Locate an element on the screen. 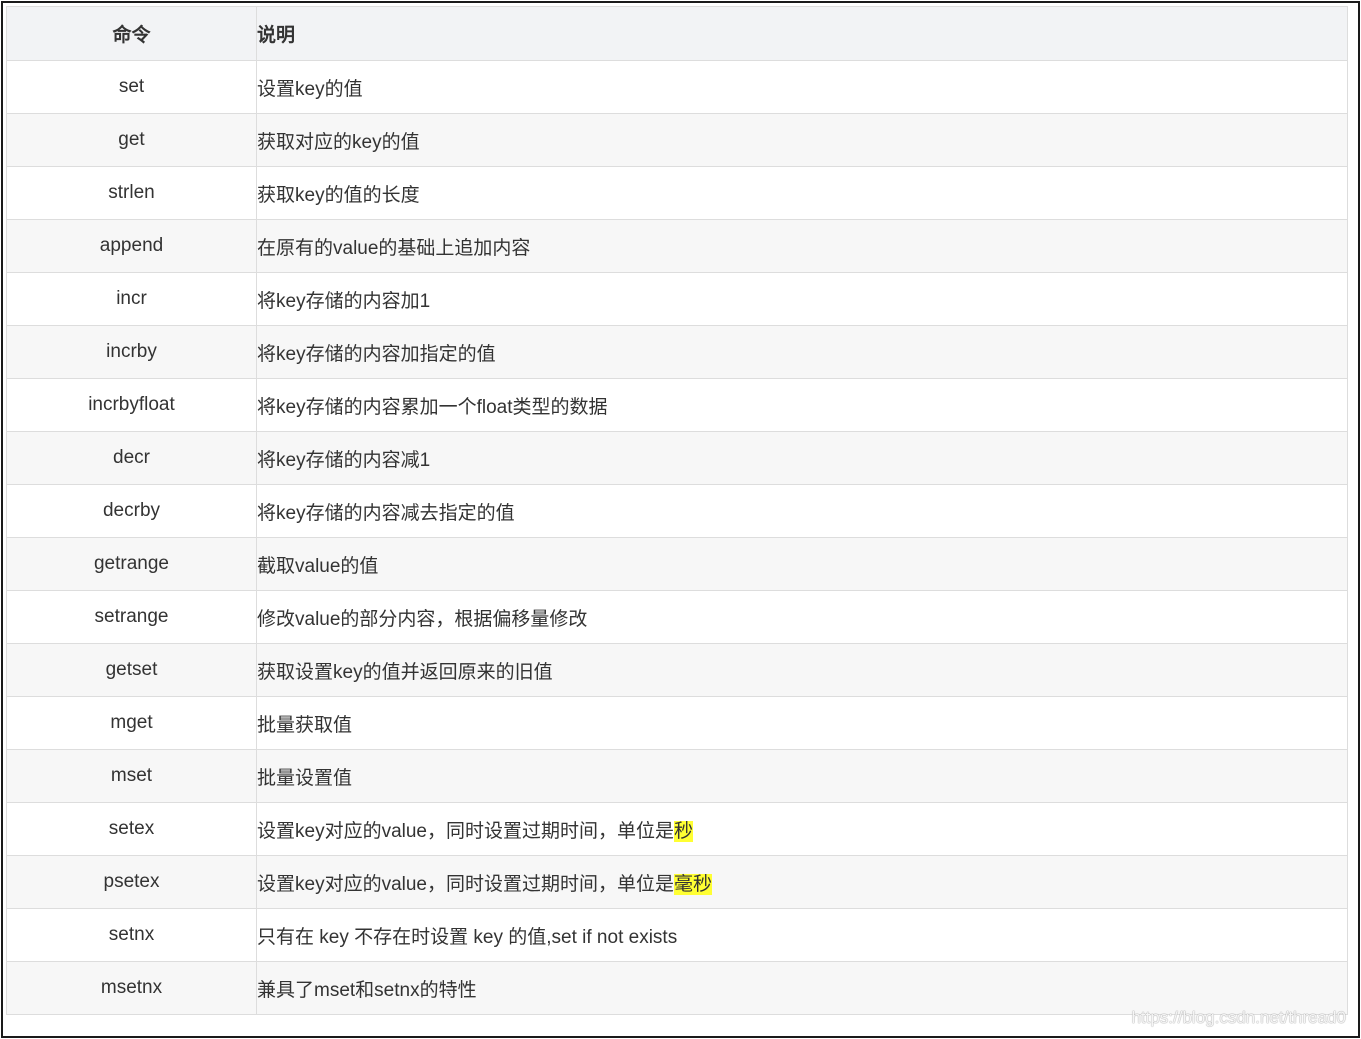 The image size is (1361, 1039). description-text: 截取value的值 is located at coordinates (318, 566).